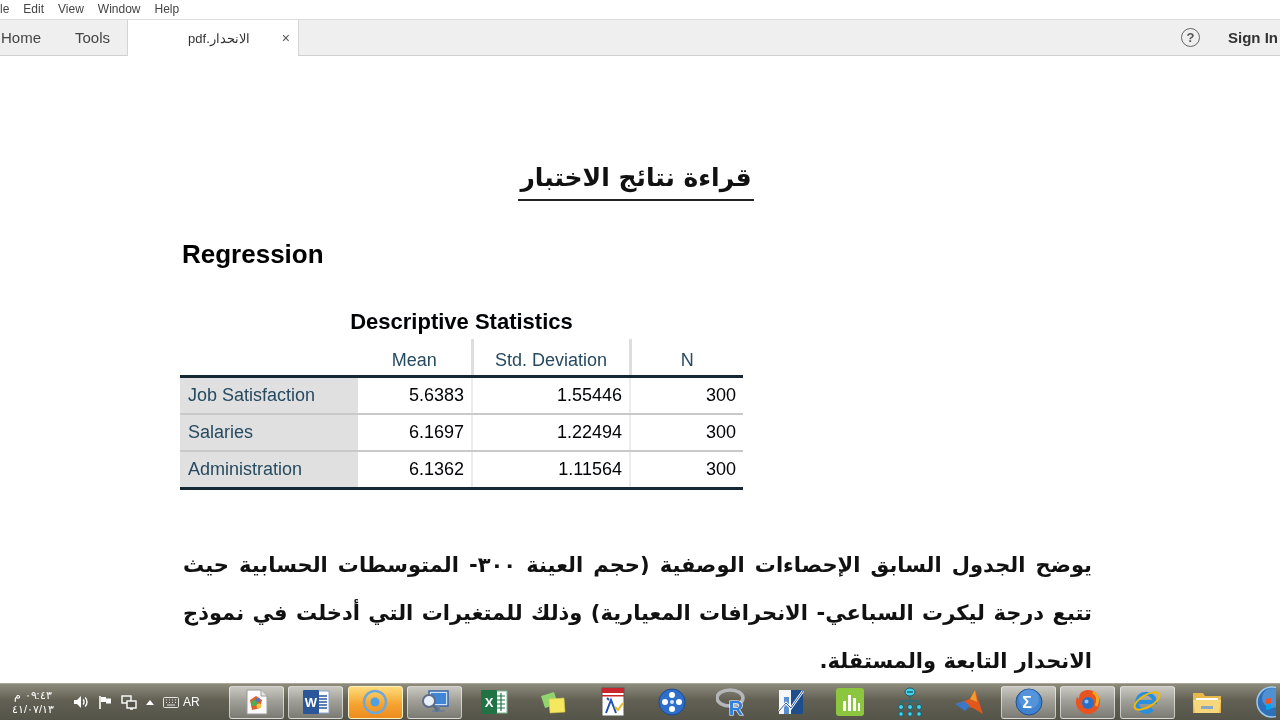 The width and height of the screenshot is (1280, 720). I want to click on document-tab: الانحدار.pdf ×, so click(213, 38).